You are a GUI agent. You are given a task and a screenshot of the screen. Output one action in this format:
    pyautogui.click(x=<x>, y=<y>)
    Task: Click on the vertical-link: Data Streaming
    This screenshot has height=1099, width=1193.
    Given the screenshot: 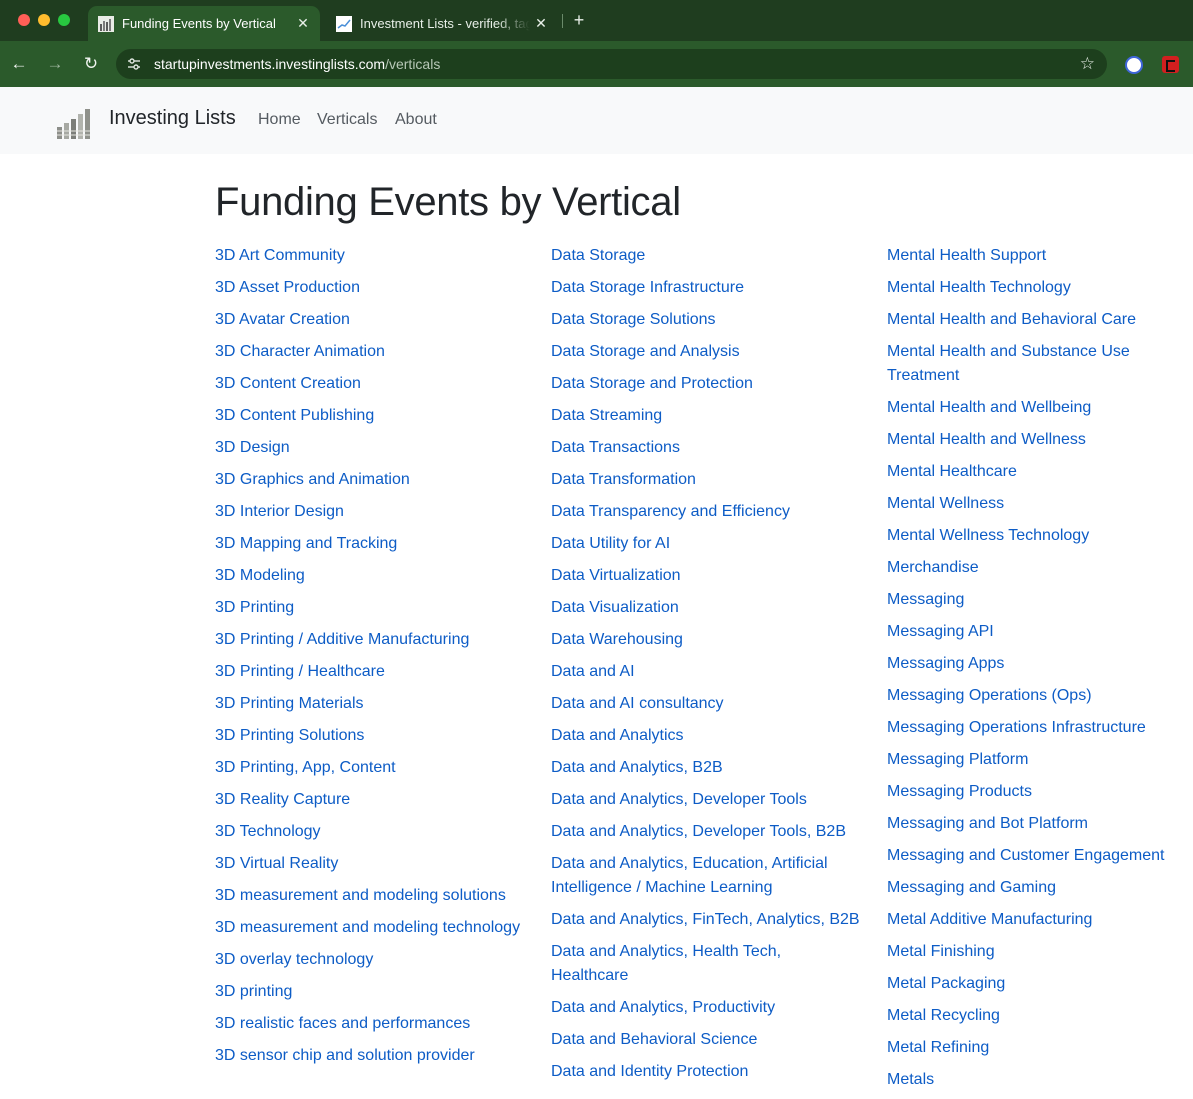 What is the action you would take?
    pyautogui.click(x=706, y=416)
    